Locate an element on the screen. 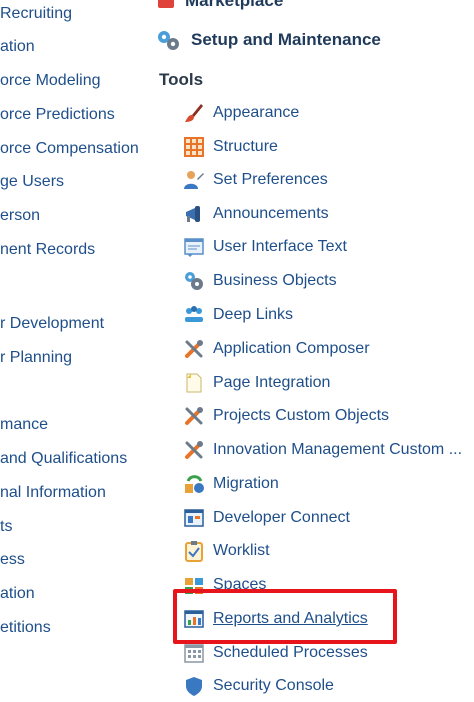  tool-user-interface-text: User Interface Text is located at coordinates (265, 247).